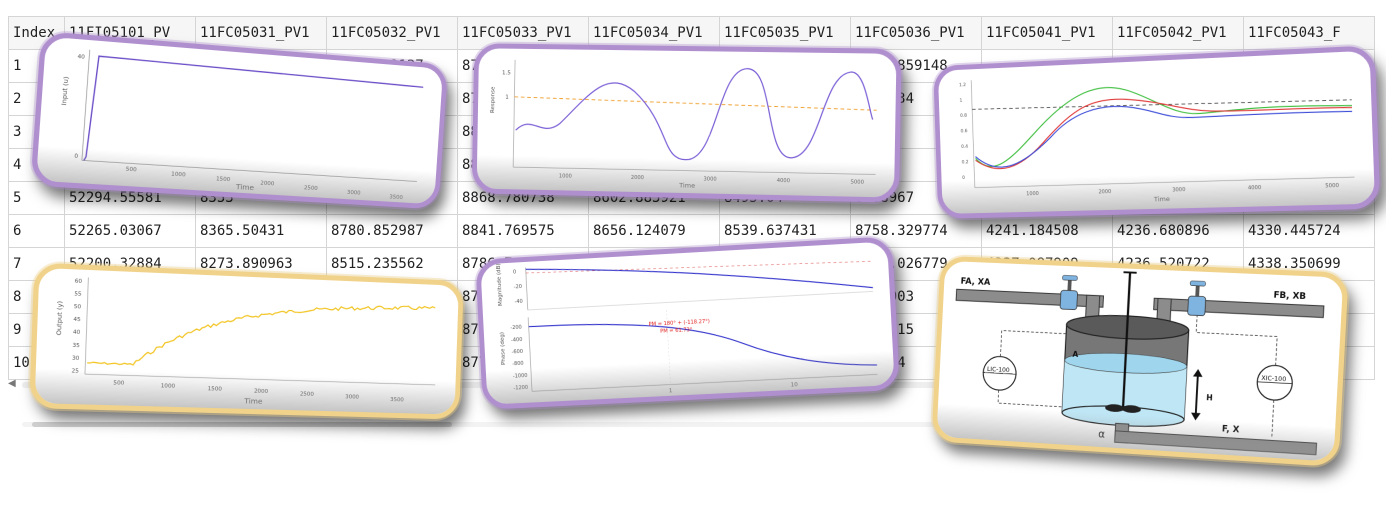 The height and width of the screenshot is (520, 1386). I want to click on scroll-left-arrow-icon: ◀, so click(12, 383).